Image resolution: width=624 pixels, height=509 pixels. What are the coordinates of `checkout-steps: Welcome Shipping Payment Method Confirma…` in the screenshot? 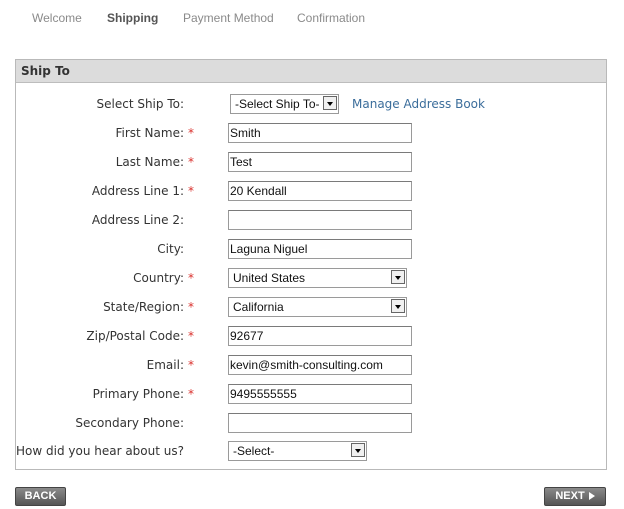 It's located at (312, 18).